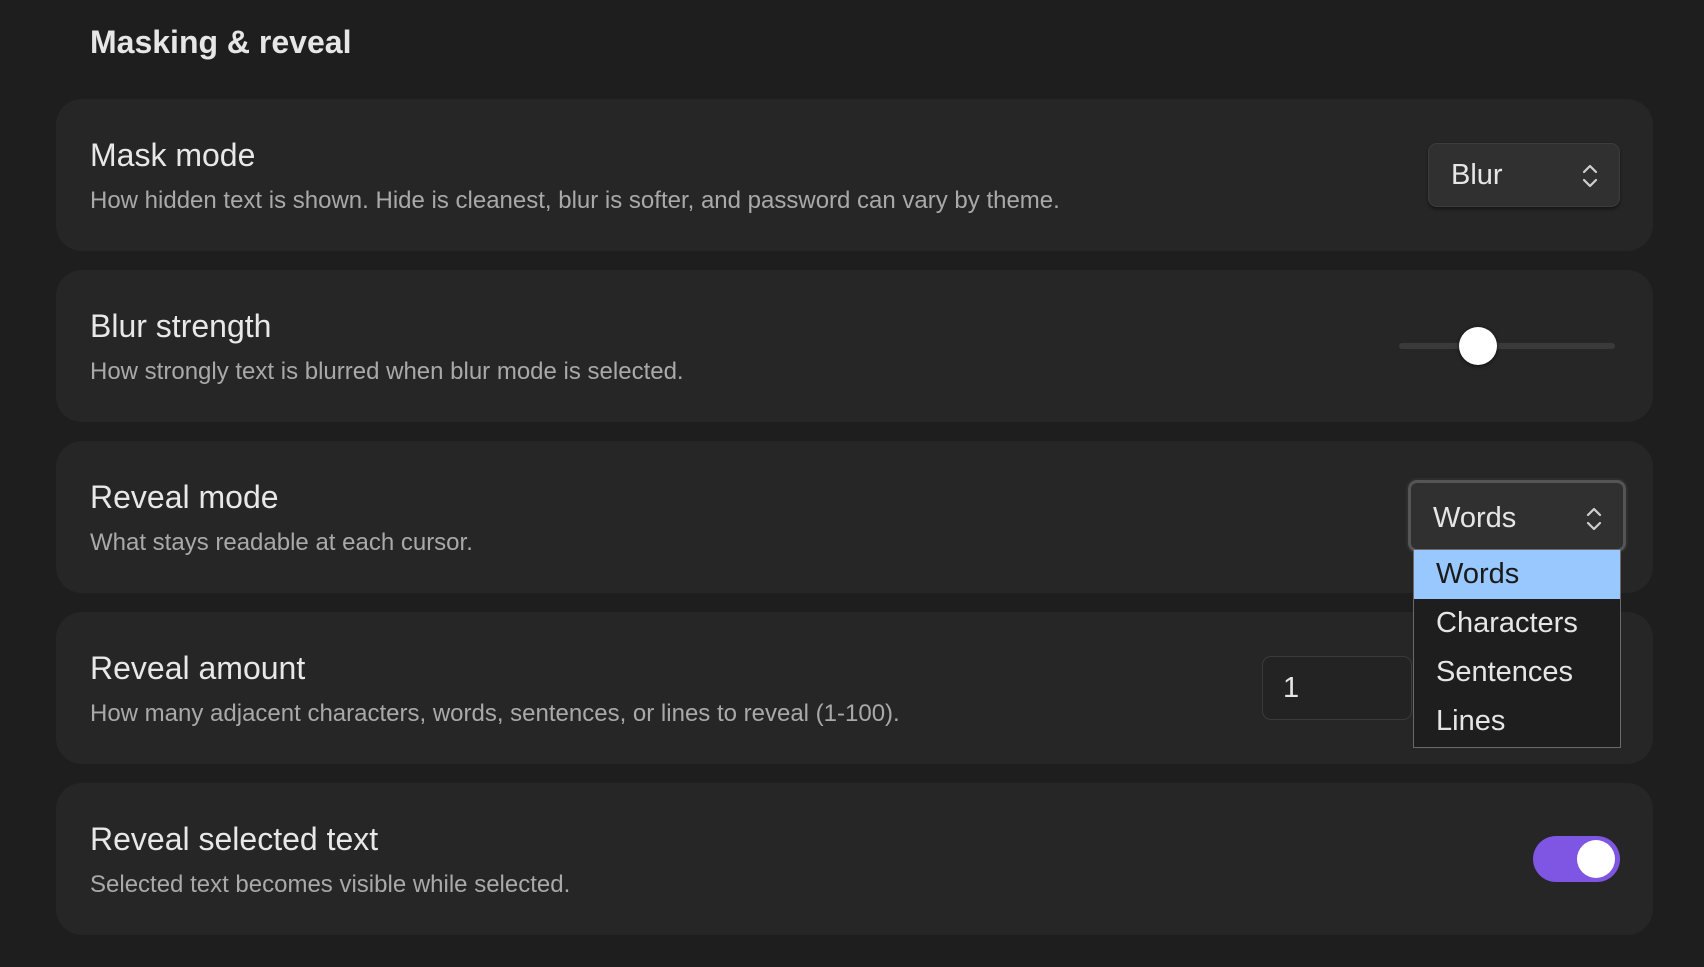 This screenshot has height=967, width=1704. I want to click on reveal-amount-value: 1, so click(1291, 688).